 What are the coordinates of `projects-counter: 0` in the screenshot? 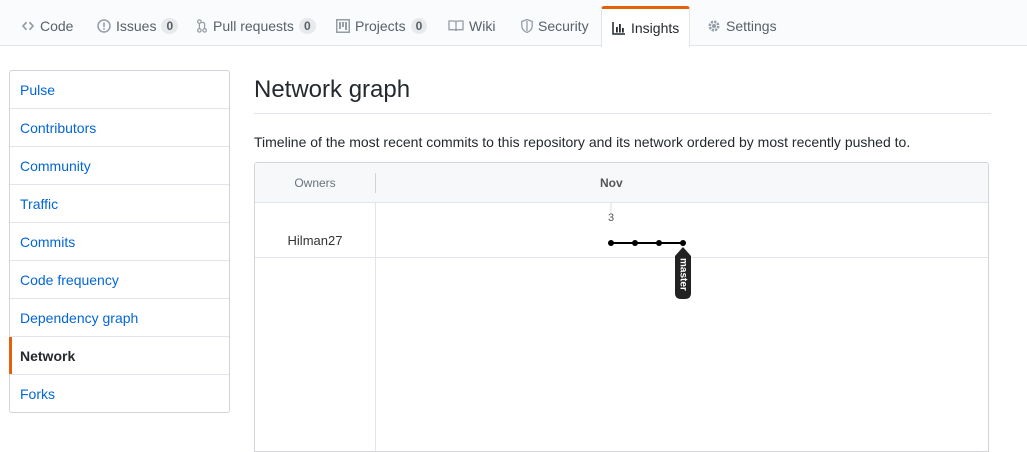 It's located at (419, 26).